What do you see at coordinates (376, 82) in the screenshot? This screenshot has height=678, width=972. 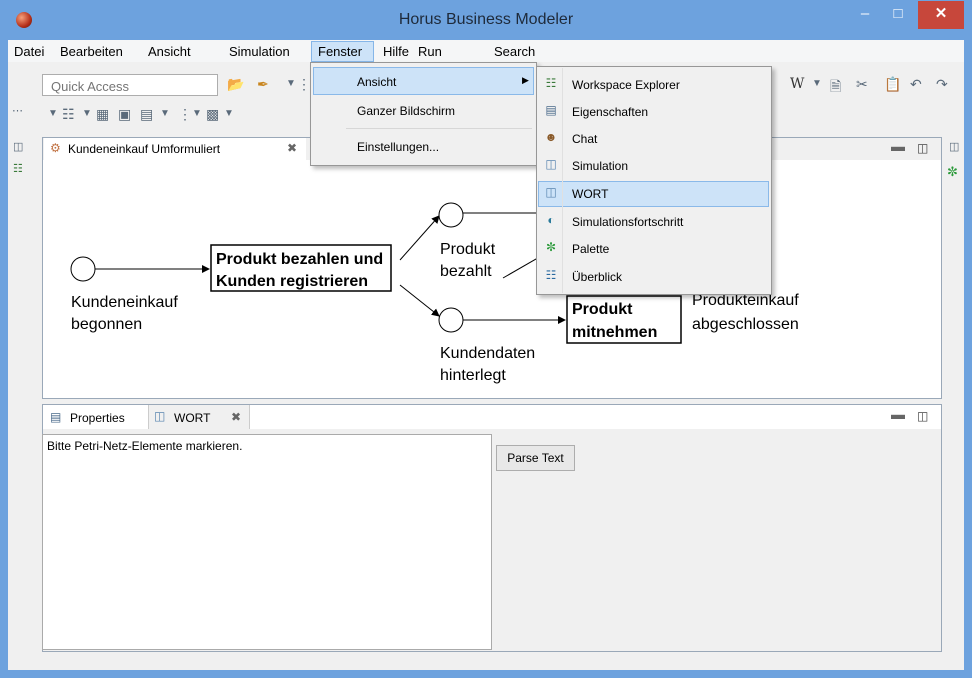 I see `menu-item-ansicht: Ansicht` at bounding box center [376, 82].